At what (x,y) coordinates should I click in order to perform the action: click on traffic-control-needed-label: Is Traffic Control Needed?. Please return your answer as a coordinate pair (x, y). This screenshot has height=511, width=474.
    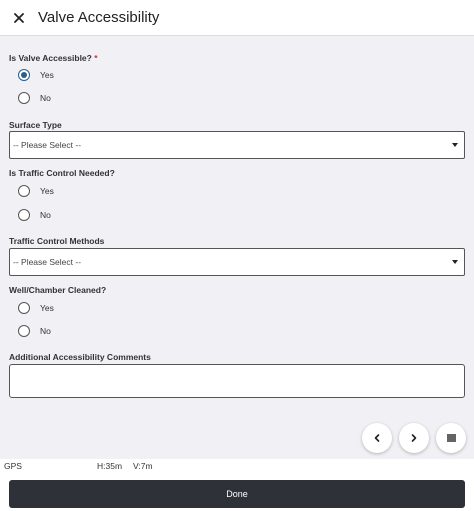
    Looking at the image, I should click on (62, 173).